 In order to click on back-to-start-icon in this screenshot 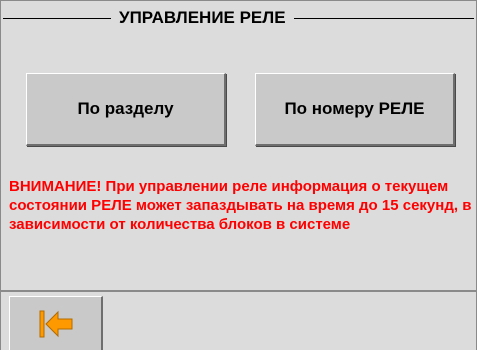, I will do `click(56, 324)`.